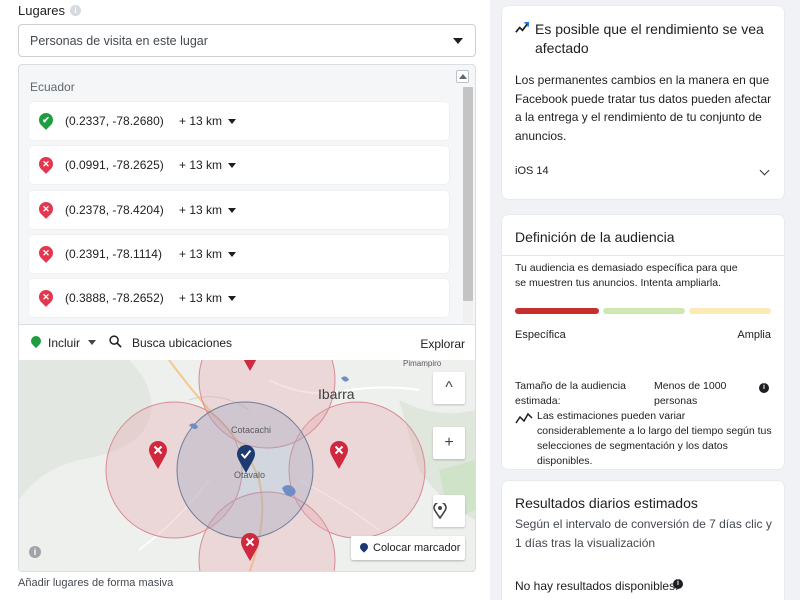  What do you see at coordinates (52, 87) in the screenshot?
I see `country-label: Ecuador` at bounding box center [52, 87].